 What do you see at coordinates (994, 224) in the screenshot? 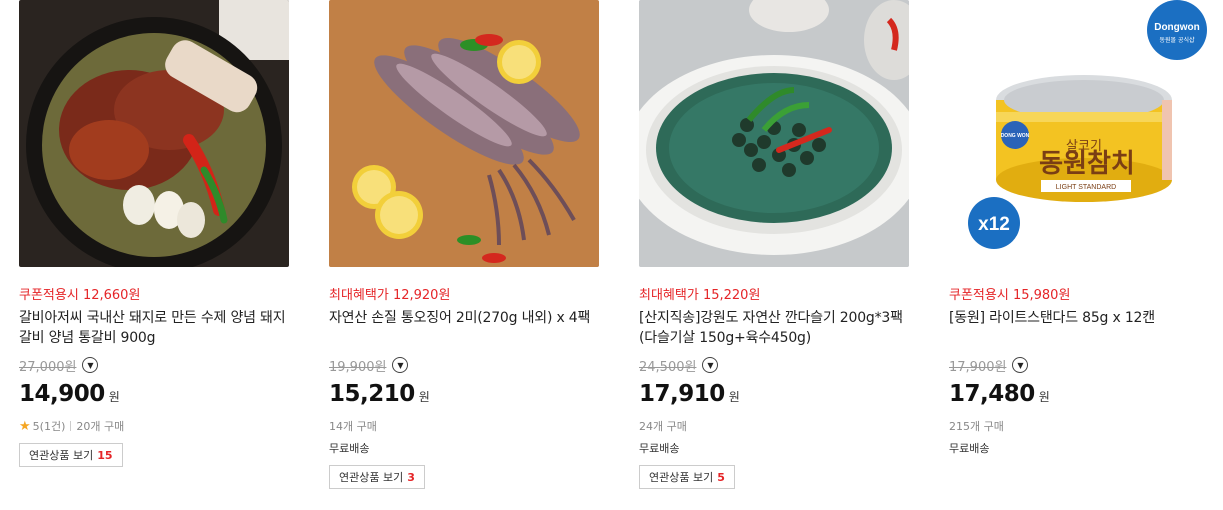
I see `quantity-badge: x12` at bounding box center [994, 224].